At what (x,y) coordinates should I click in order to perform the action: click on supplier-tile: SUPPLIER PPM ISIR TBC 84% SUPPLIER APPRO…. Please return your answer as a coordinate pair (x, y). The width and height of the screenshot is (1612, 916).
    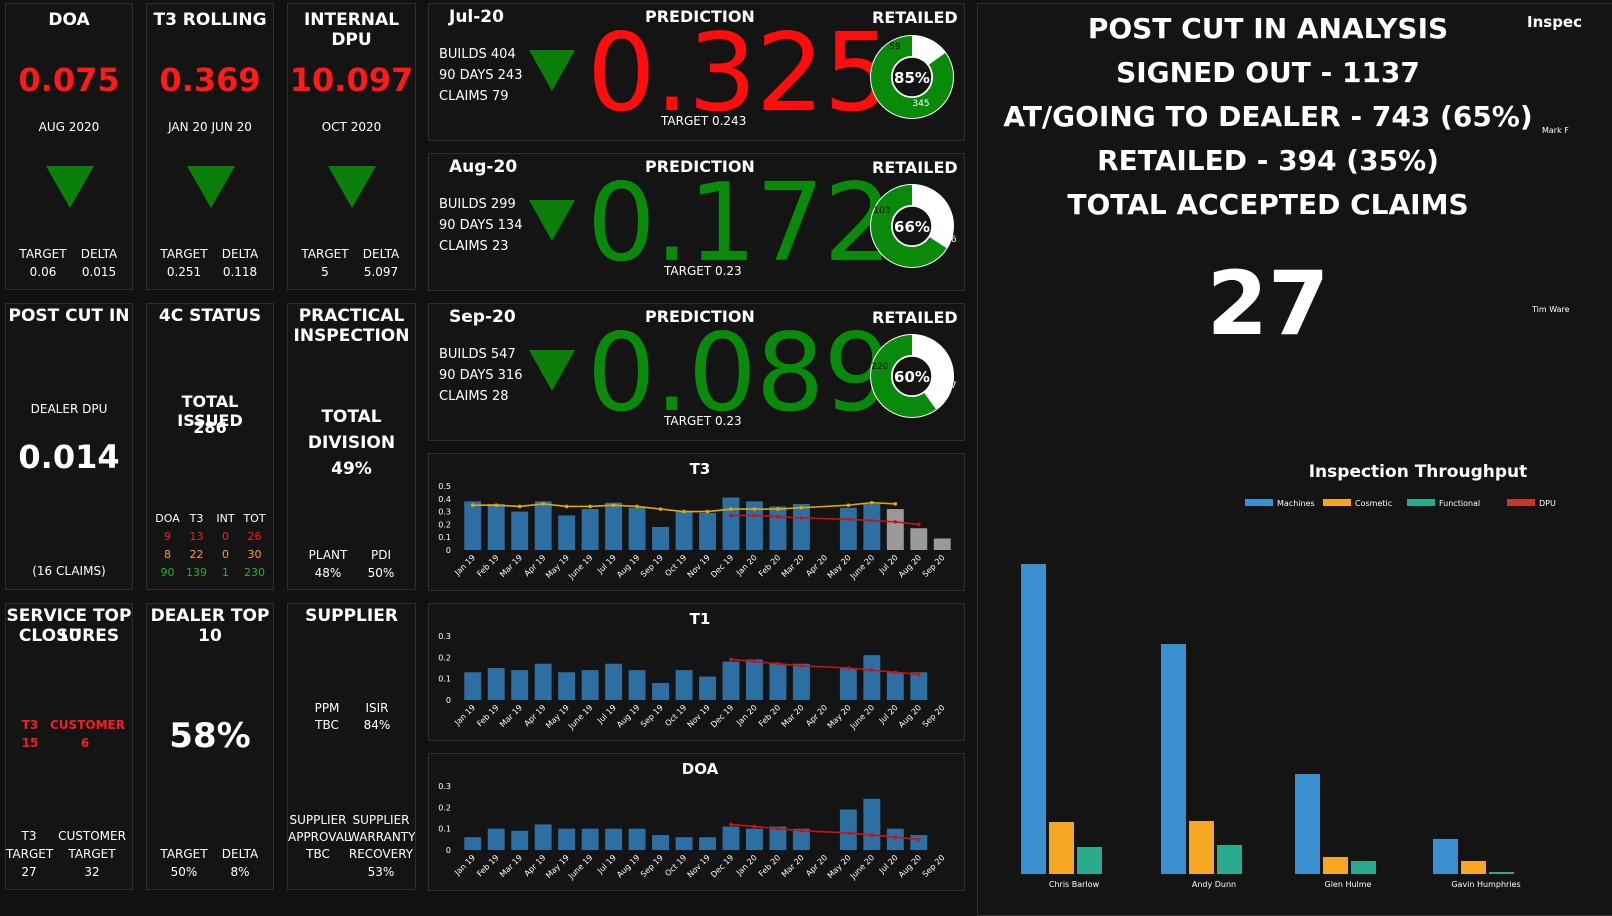
    Looking at the image, I should click on (351, 746).